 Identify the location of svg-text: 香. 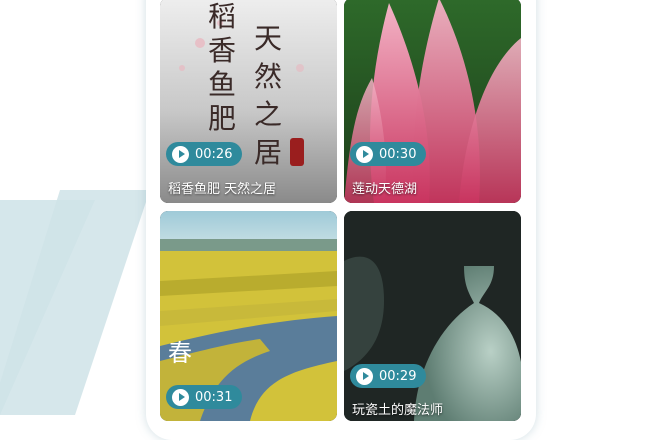
(222, 50).